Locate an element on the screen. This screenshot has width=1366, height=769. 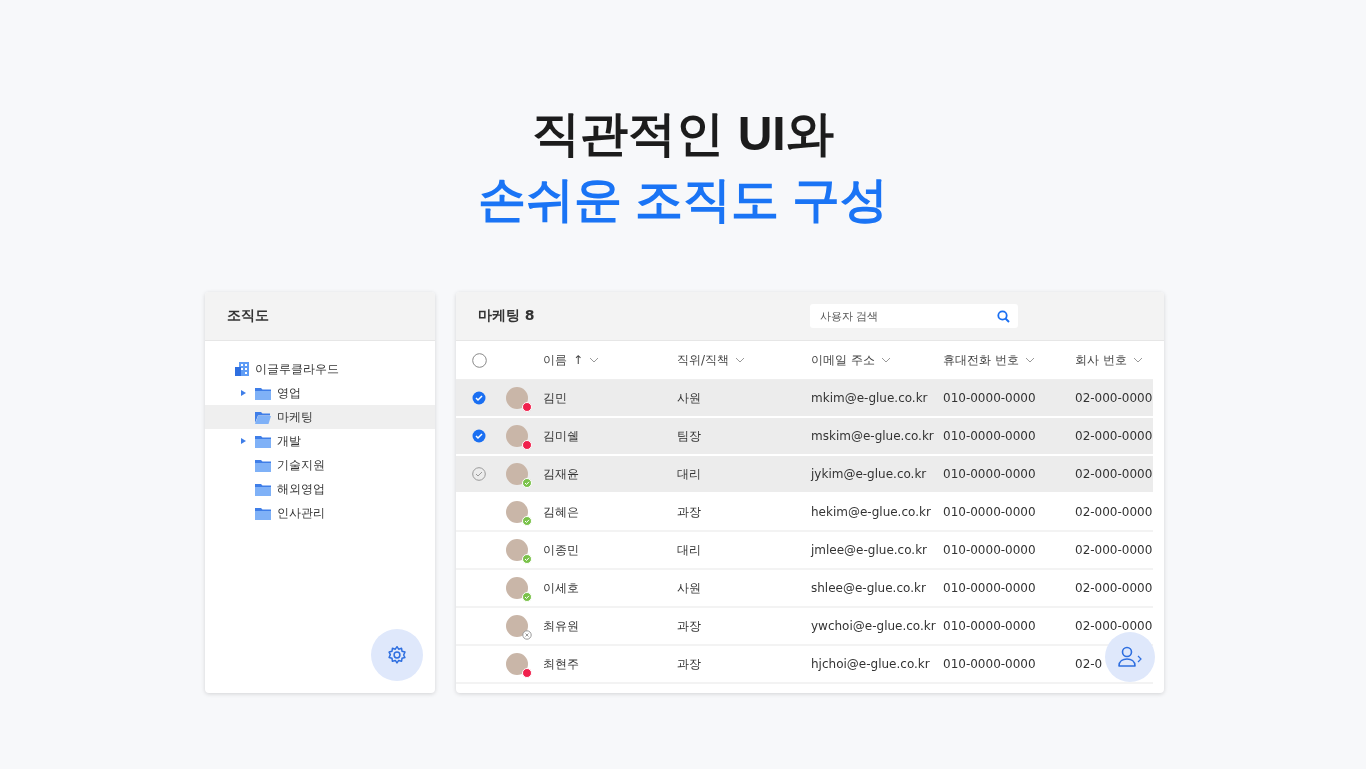
email-cell-text: mkim@e-glue.co.kr is located at coordinates (870, 398).